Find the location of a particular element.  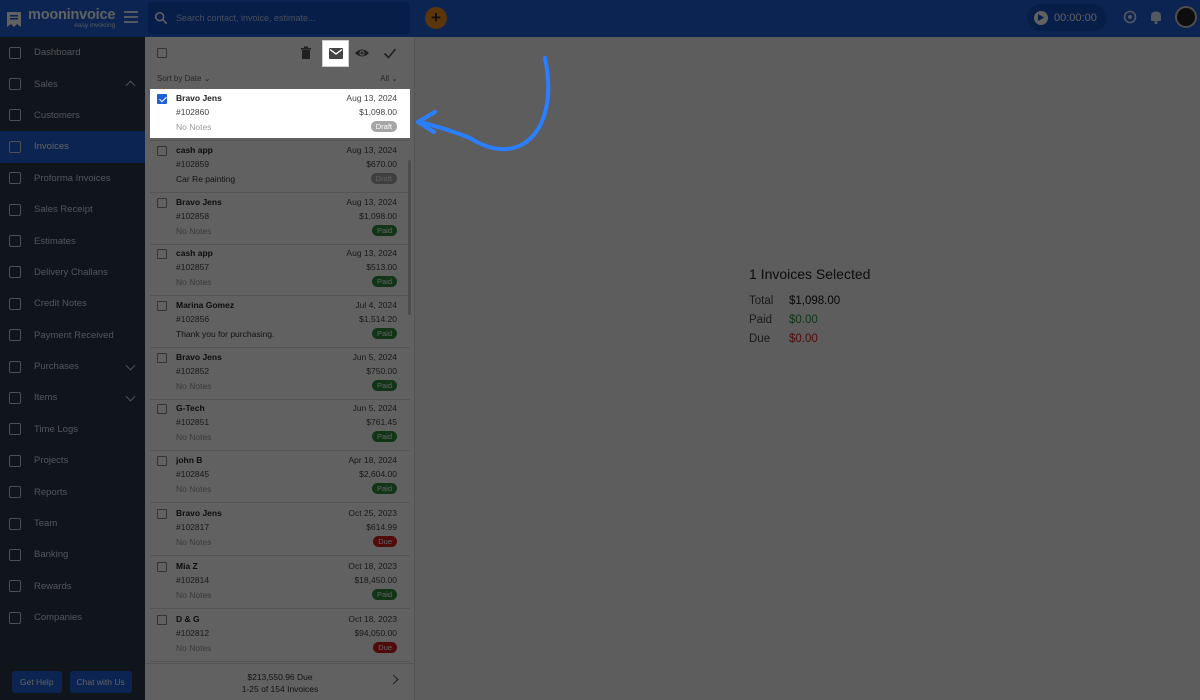

list-scrollbar is located at coordinates (409, 237).